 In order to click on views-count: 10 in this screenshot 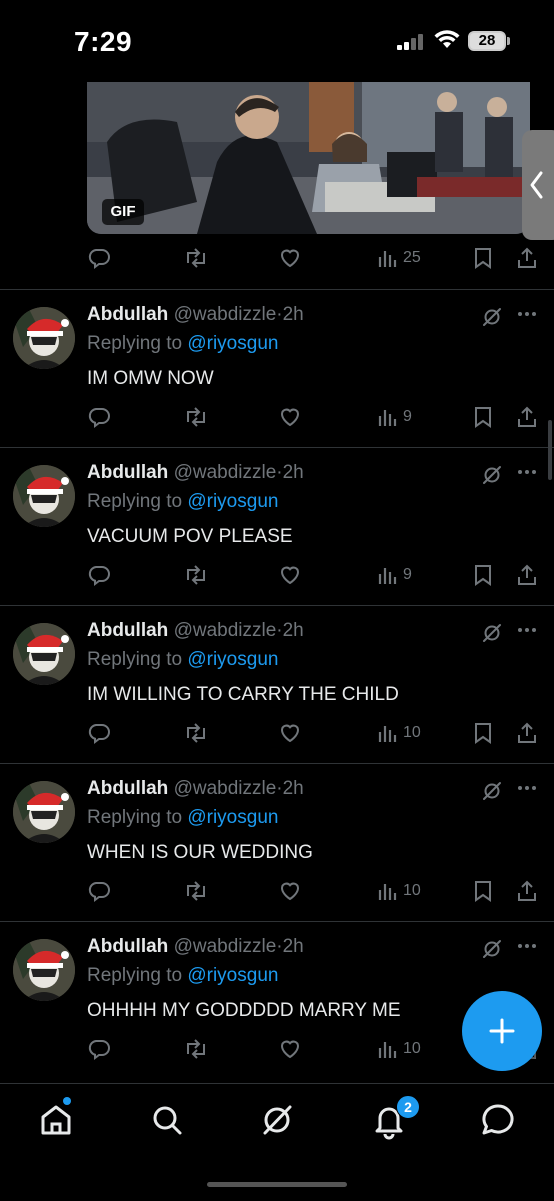, I will do `click(412, 890)`.